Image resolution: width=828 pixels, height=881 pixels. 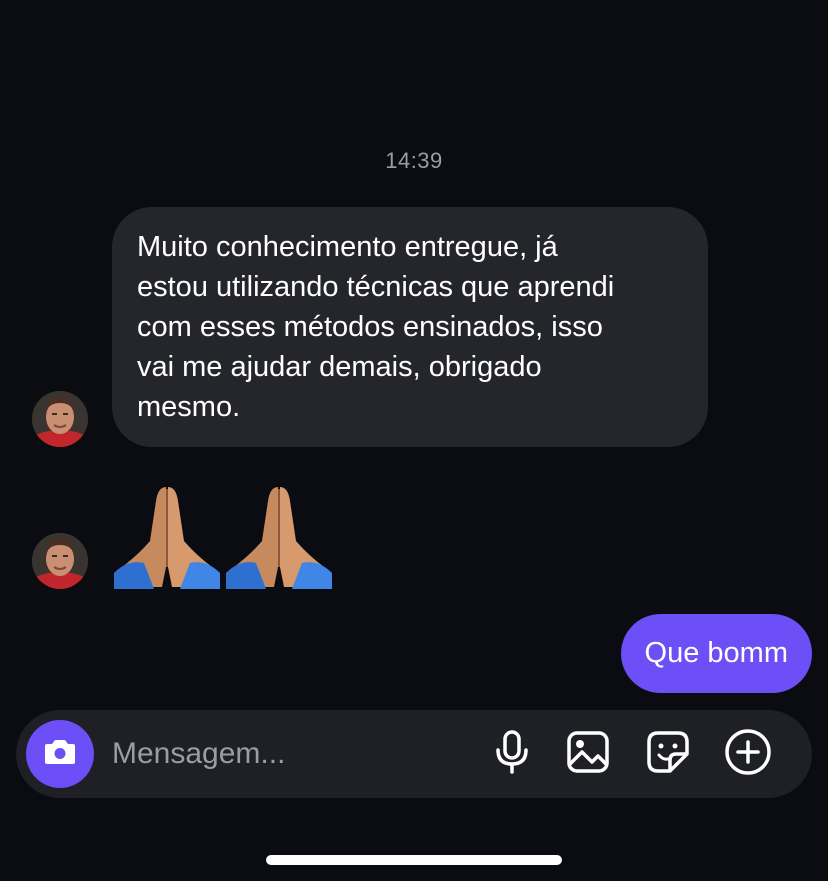 I want to click on message-line: com esses métodos ensinados, isso, so click(x=370, y=327).